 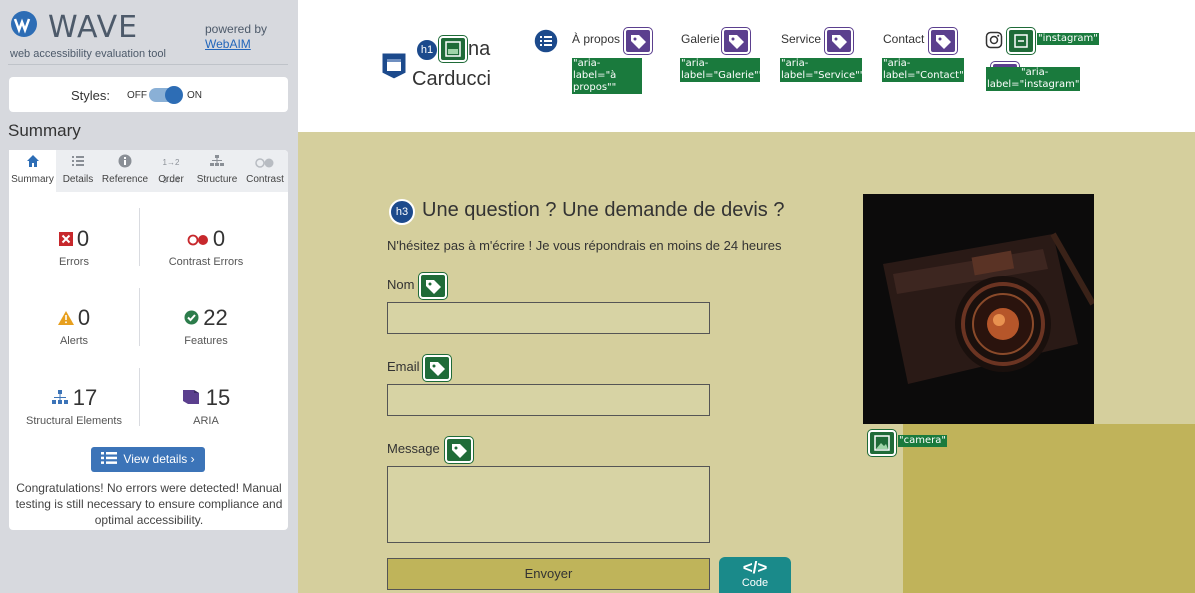 I want to click on camera-photo, so click(x=978, y=309).